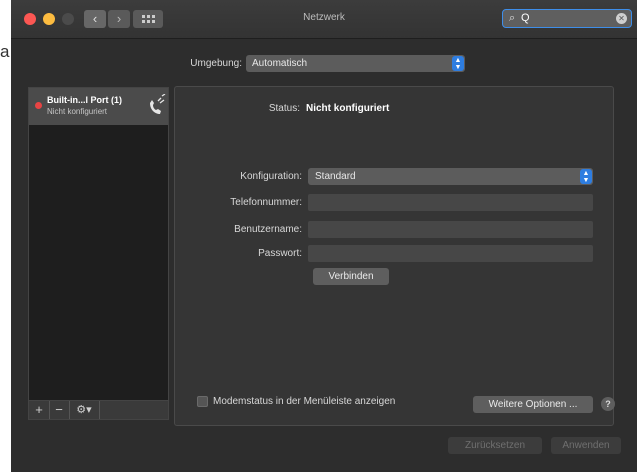 This screenshot has height=472, width=637. I want to click on location-stepper-icon: ▲ ▼, so click(458, 63).